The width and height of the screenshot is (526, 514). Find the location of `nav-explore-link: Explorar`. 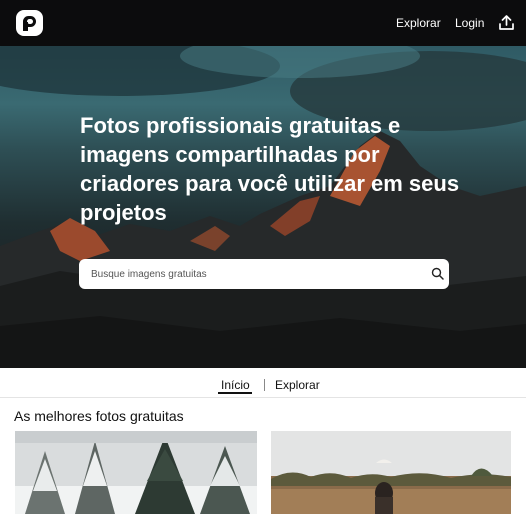

nav-explore-link: Explorar is located at coordinates (418, 23).